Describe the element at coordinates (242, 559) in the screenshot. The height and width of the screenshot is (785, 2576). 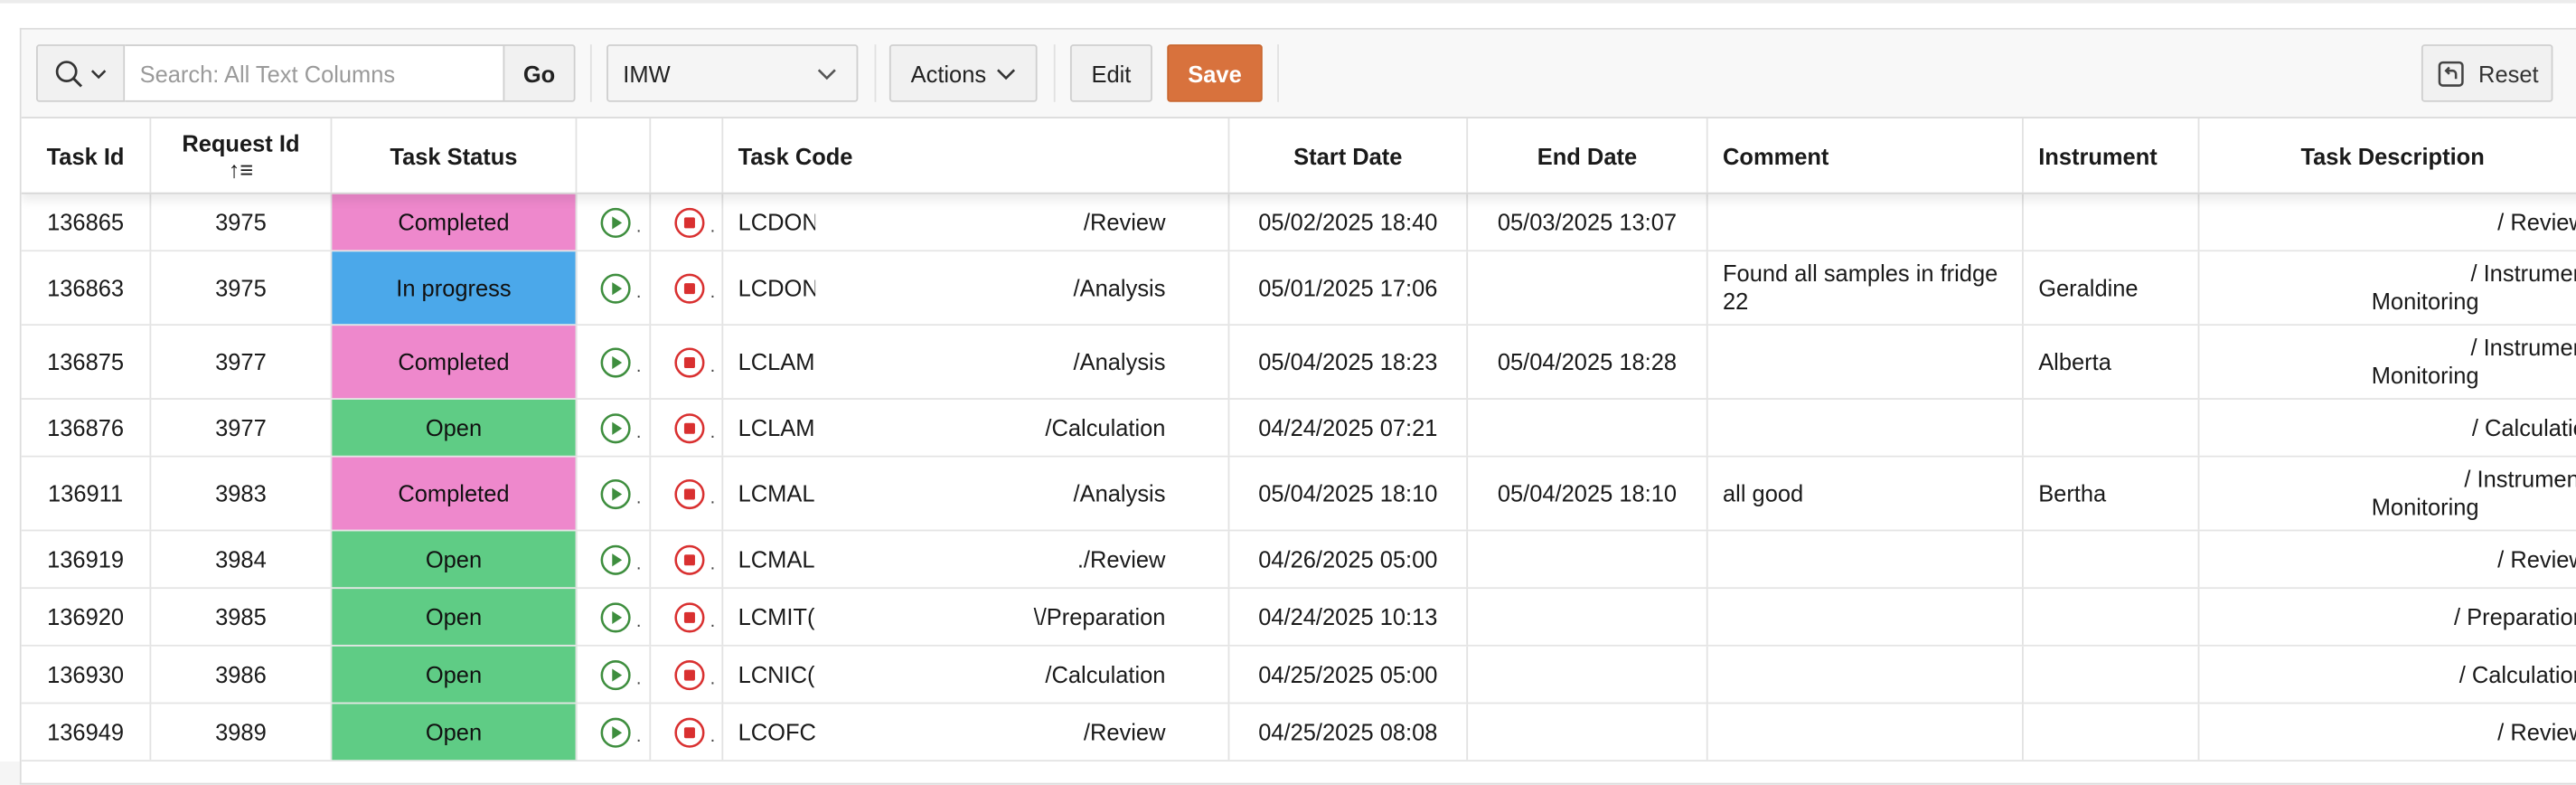
I see `cell-request-id: 3984` at that location.